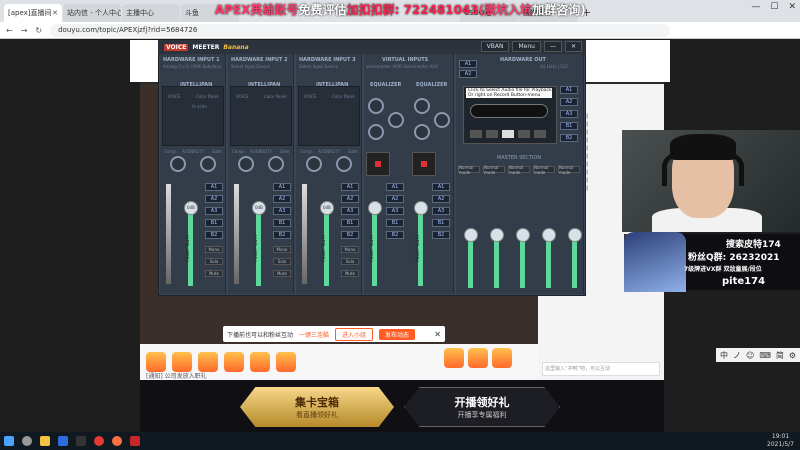 This screenshot has height=450, width=800. I want to click on back-icon: ←, so click(9, 30).